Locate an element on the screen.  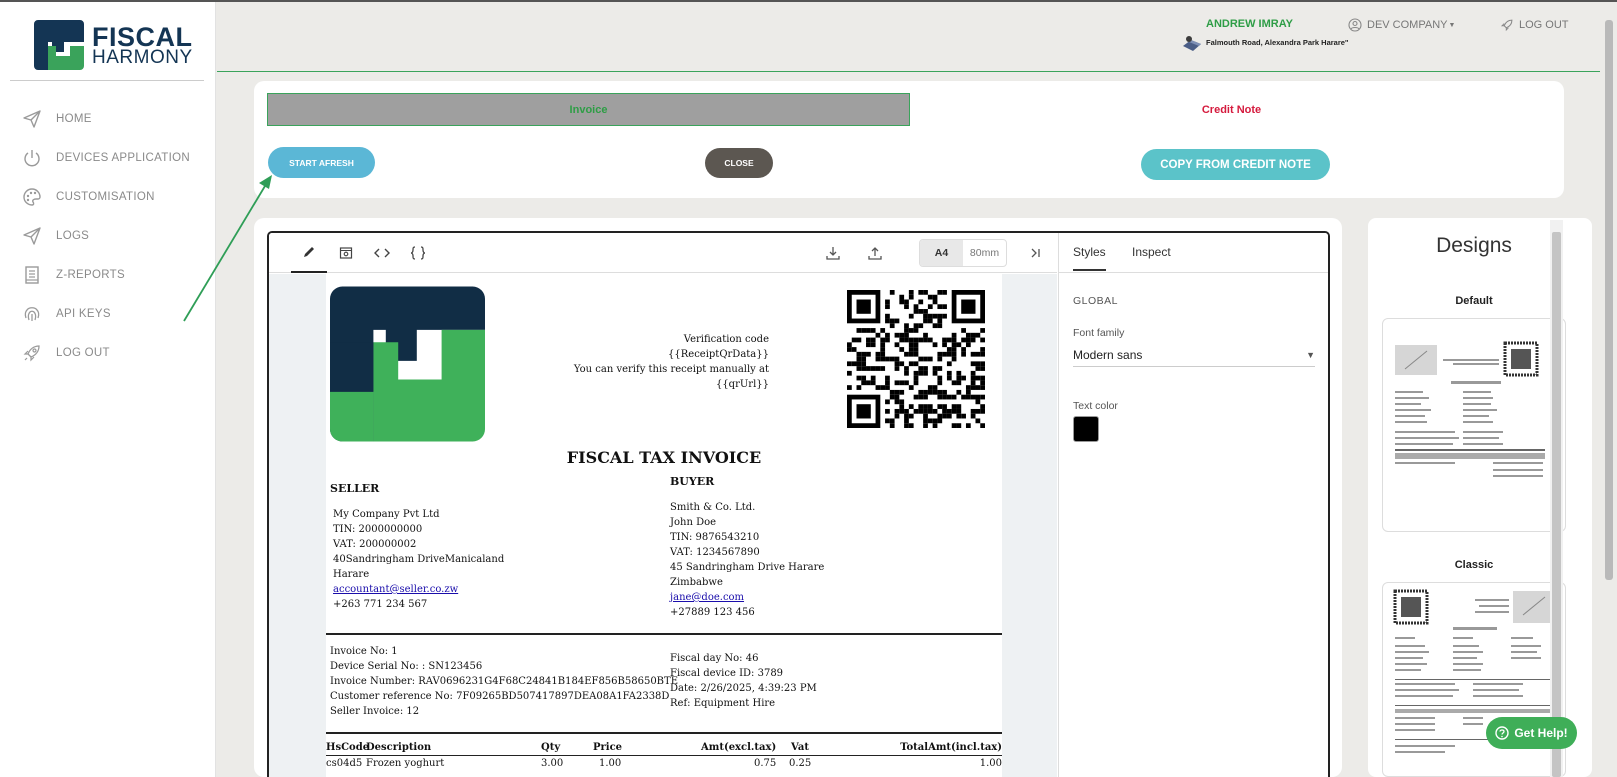
preview-mode-button is located at coordinates (346, 253).